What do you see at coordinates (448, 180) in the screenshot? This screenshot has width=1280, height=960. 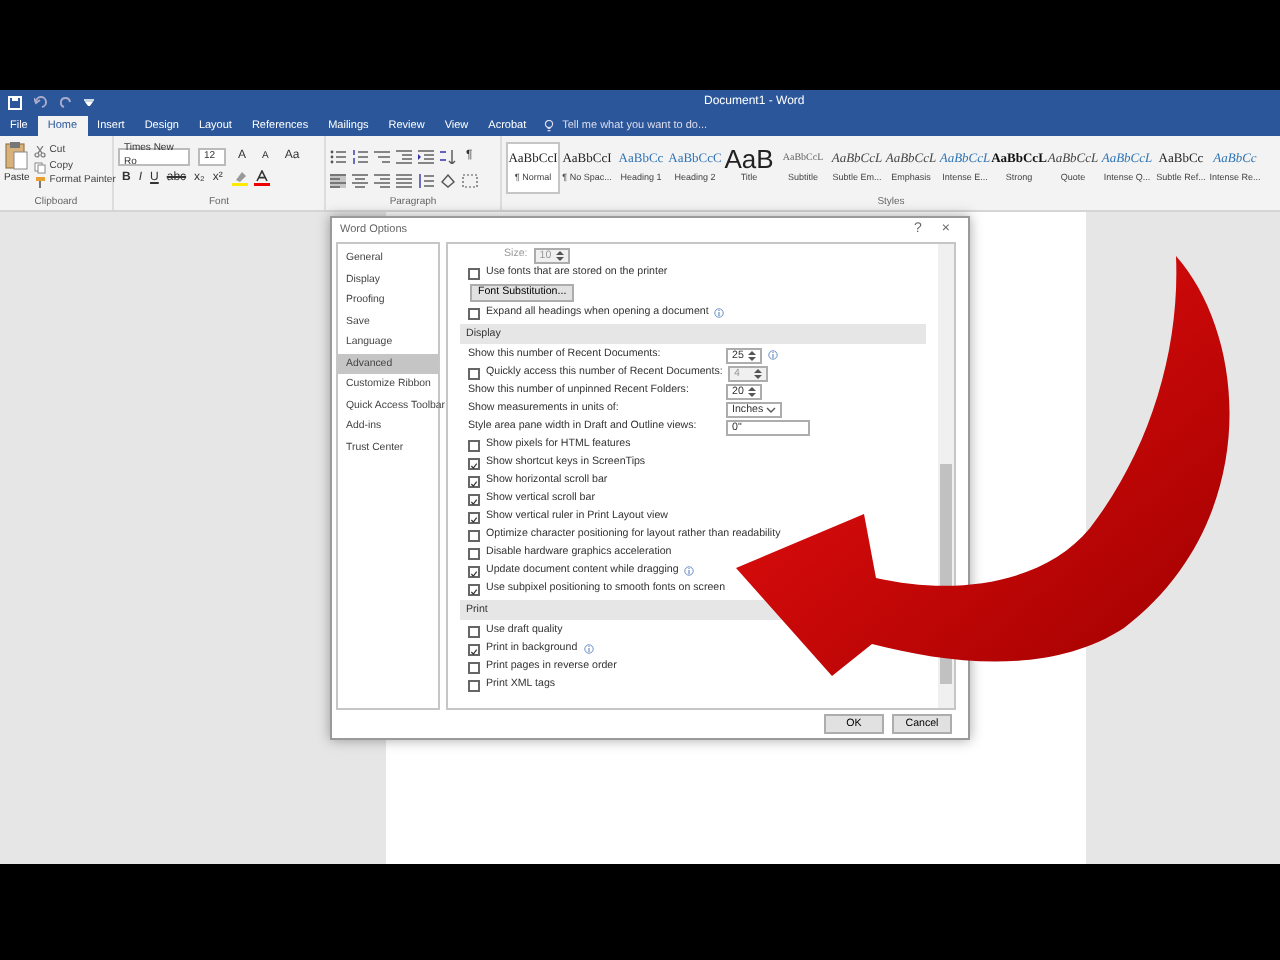 I see `shading-icon` at bounding box center [448, 180].